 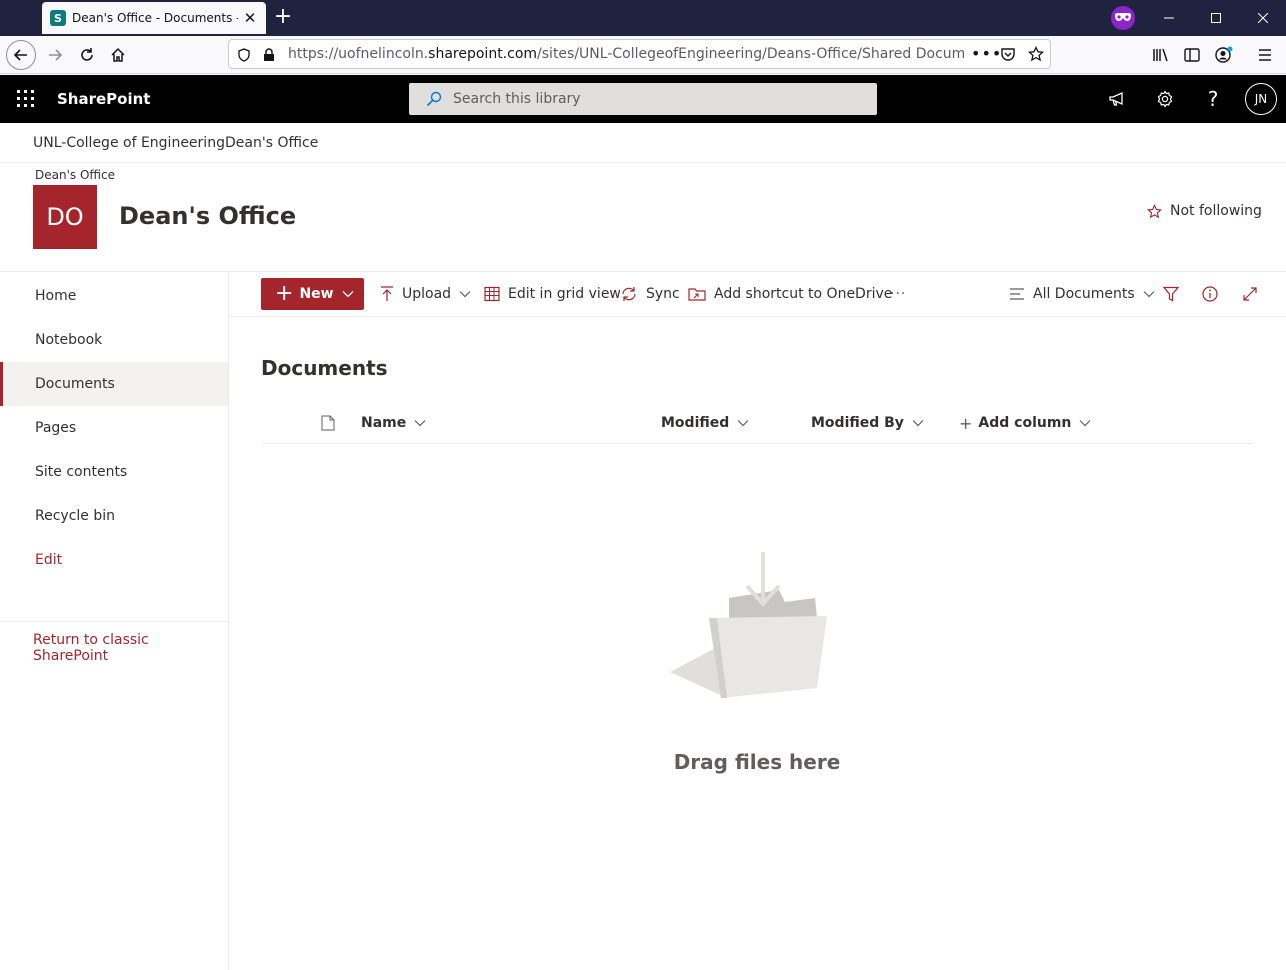 I want to click on minimize-icon, so click(x=1169, y=18).